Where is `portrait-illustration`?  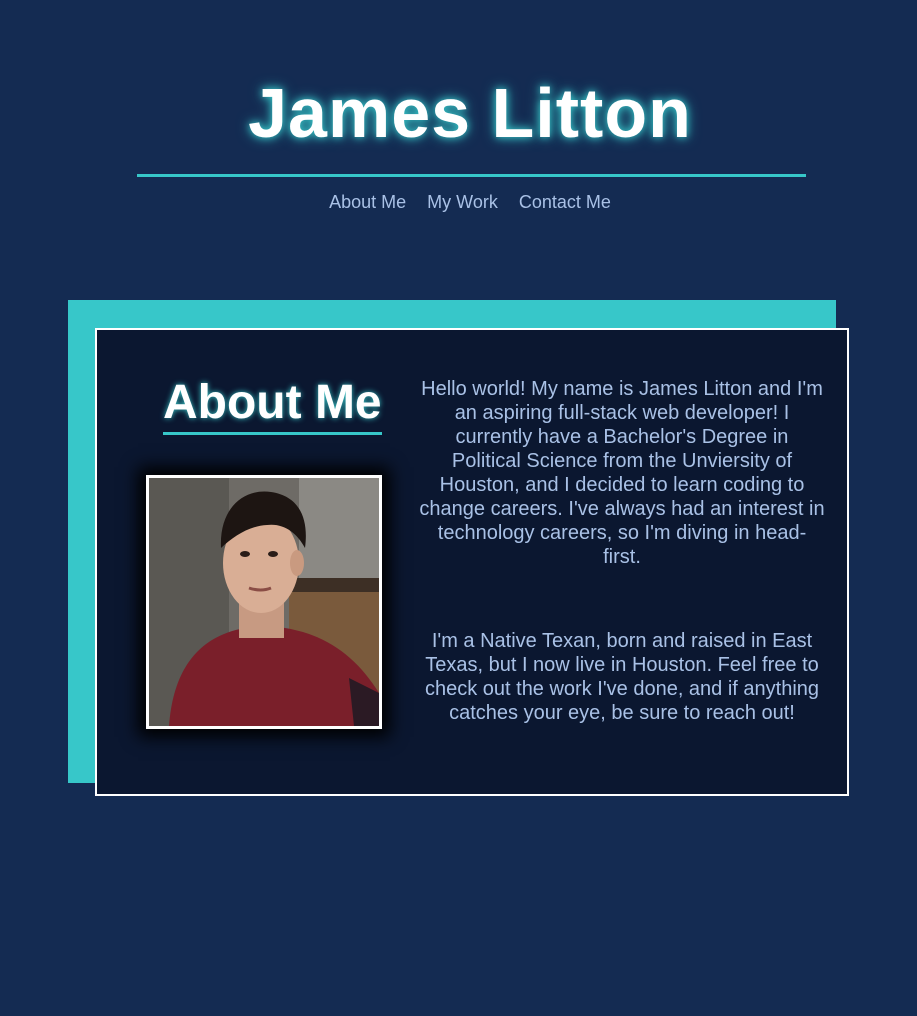
portrait-illustration is located at coordinates (264, 602).